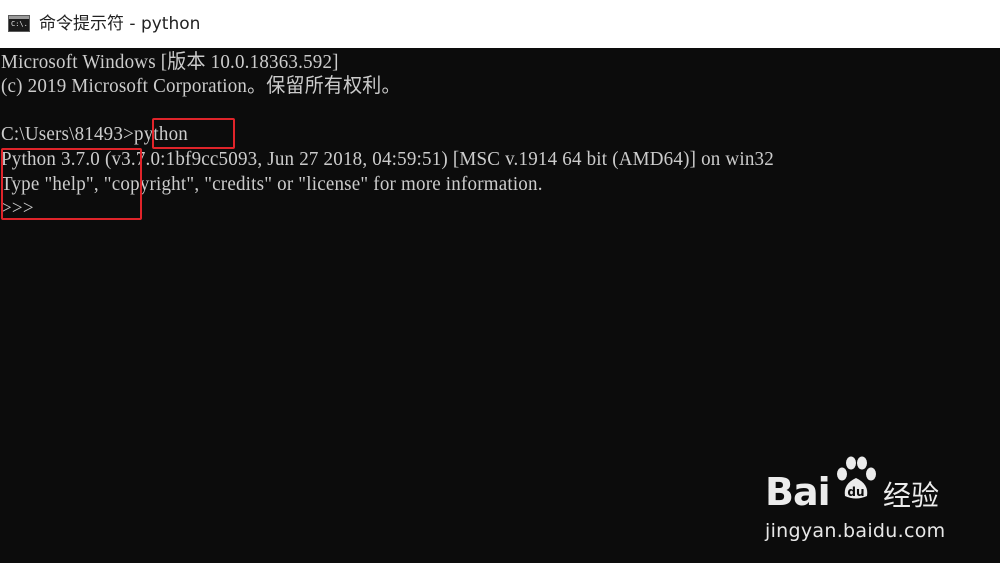  Describe the element at coordinates (201, 86) in the screenshot. I see `console-line-copyright: (c) 2019 Microsoft Corporation。保留所有权利。` at that location.